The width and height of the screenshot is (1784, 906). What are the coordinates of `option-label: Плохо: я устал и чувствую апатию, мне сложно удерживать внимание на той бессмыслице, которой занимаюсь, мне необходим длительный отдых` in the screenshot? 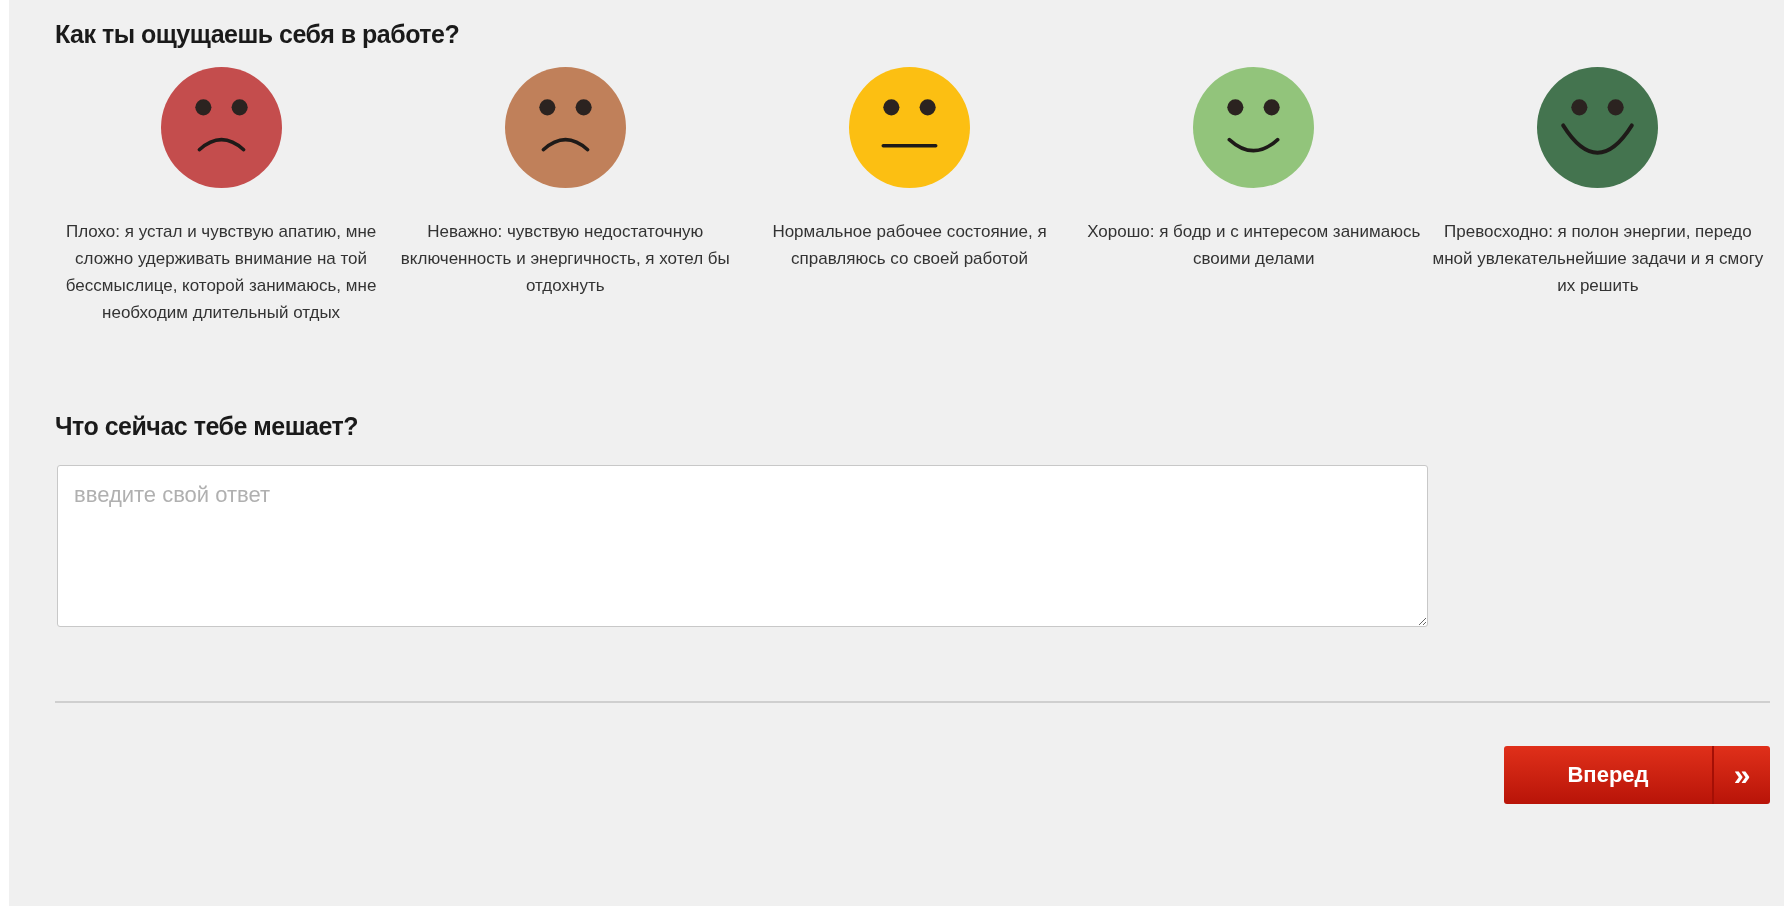 It's located at (221, 272).